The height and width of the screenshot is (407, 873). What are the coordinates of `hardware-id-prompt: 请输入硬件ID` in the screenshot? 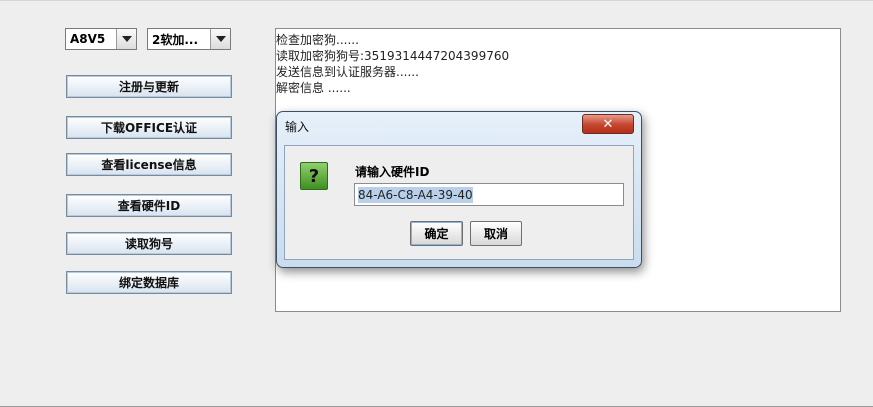 It's located at (392, 172).